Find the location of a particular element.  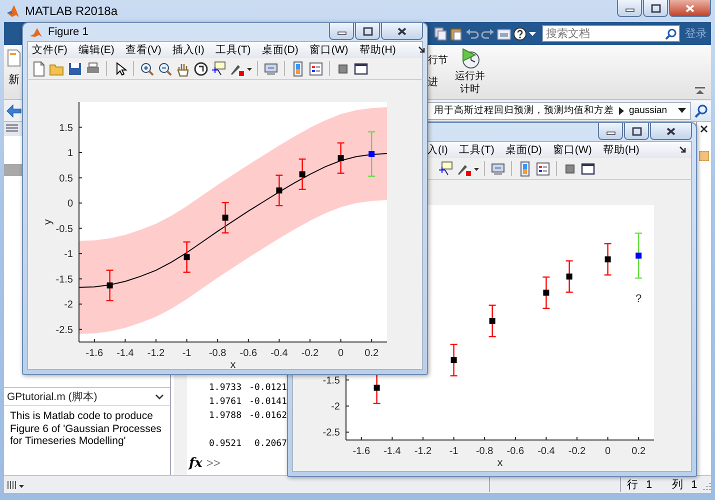

file-description: This is Matlab code to produce Figure 6 of 'Gaussian Processes for Timeseries Modelling' is located at coordinates (85, 428).